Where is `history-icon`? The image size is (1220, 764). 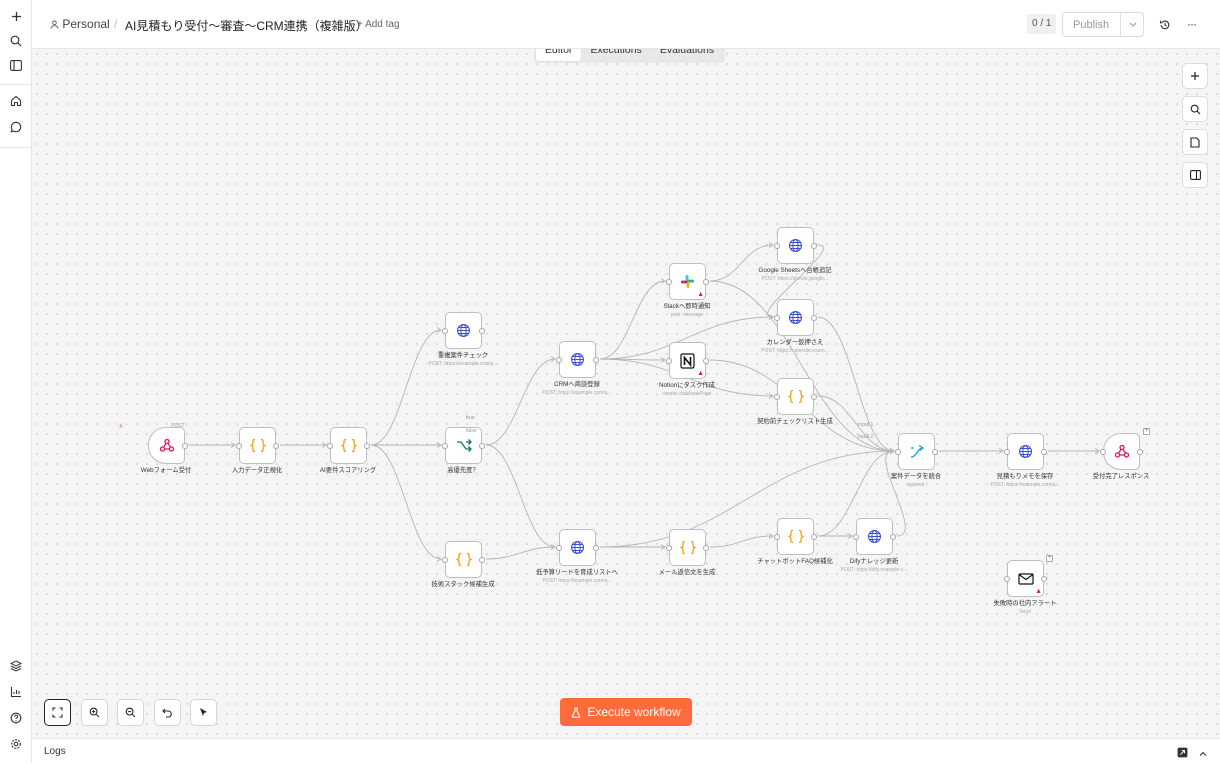
history-icon is located at coordinates (1165, 27).